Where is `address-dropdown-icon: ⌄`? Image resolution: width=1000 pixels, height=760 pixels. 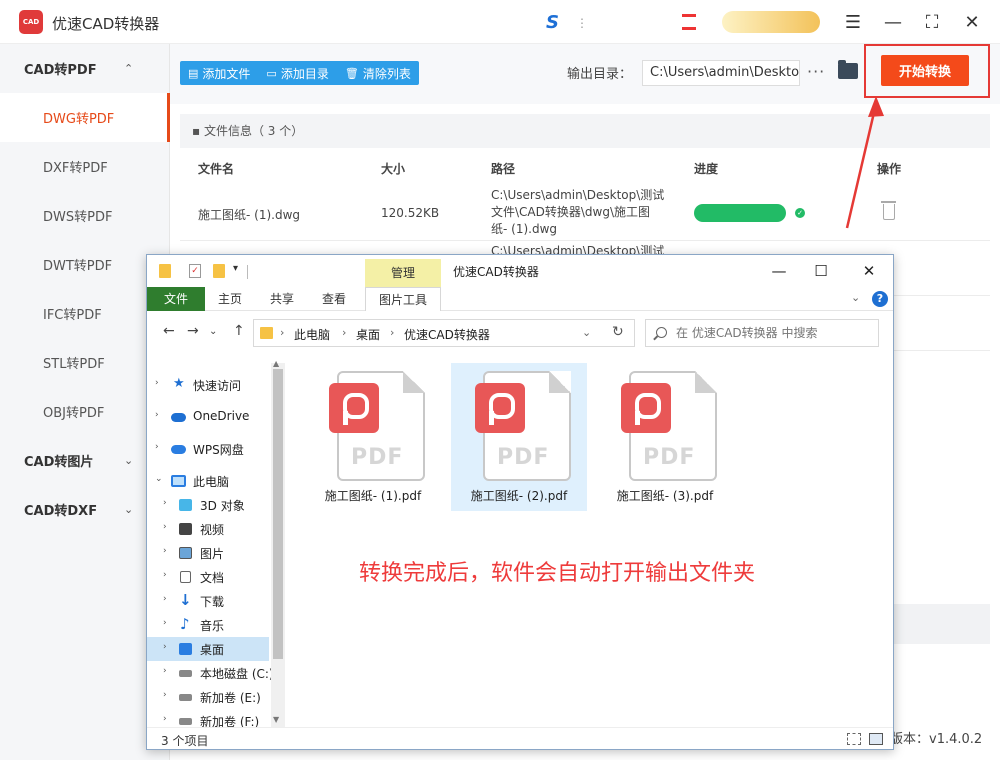 address-dropdown-icon: ⌄ is located at coordinates (586, 332).